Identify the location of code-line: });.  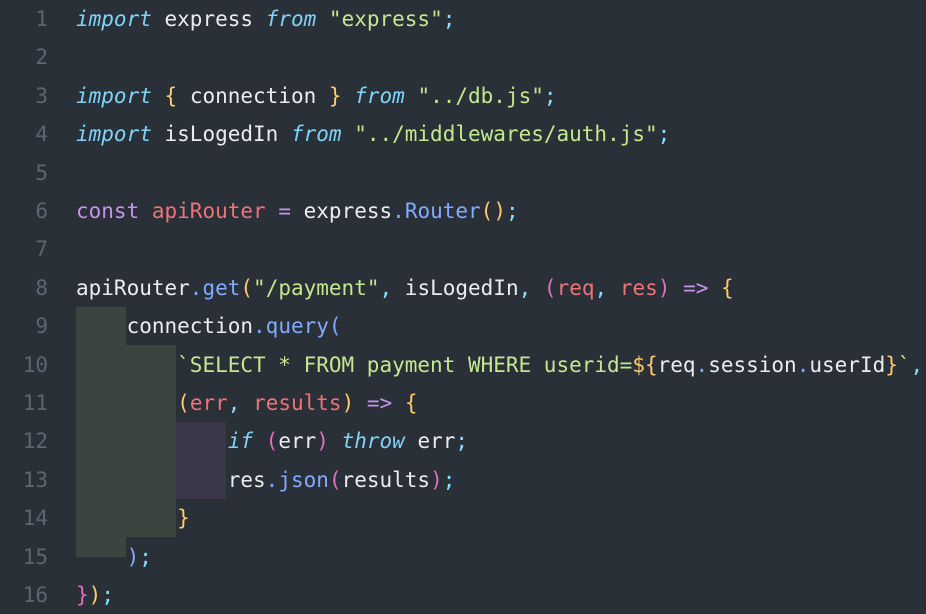
(95, 595).